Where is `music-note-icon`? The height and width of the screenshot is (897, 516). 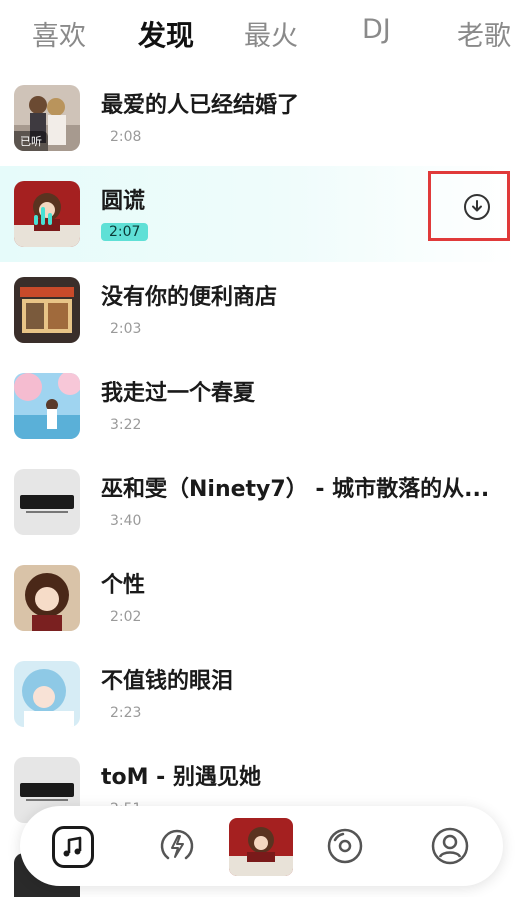 music-note-icon is located at coordinates (73, 847).